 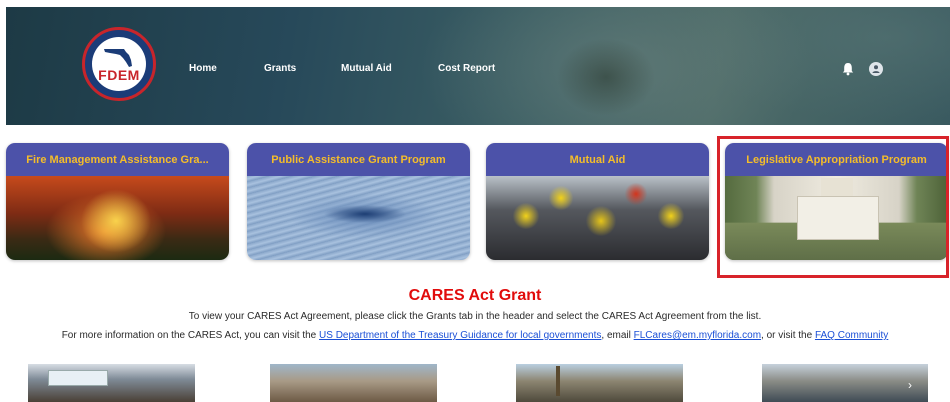 What do you see at coordinates (836, 159) in the screenshot?
I see `tile-title: Legislative Appropriation Program` at bounding box center [836, 159].